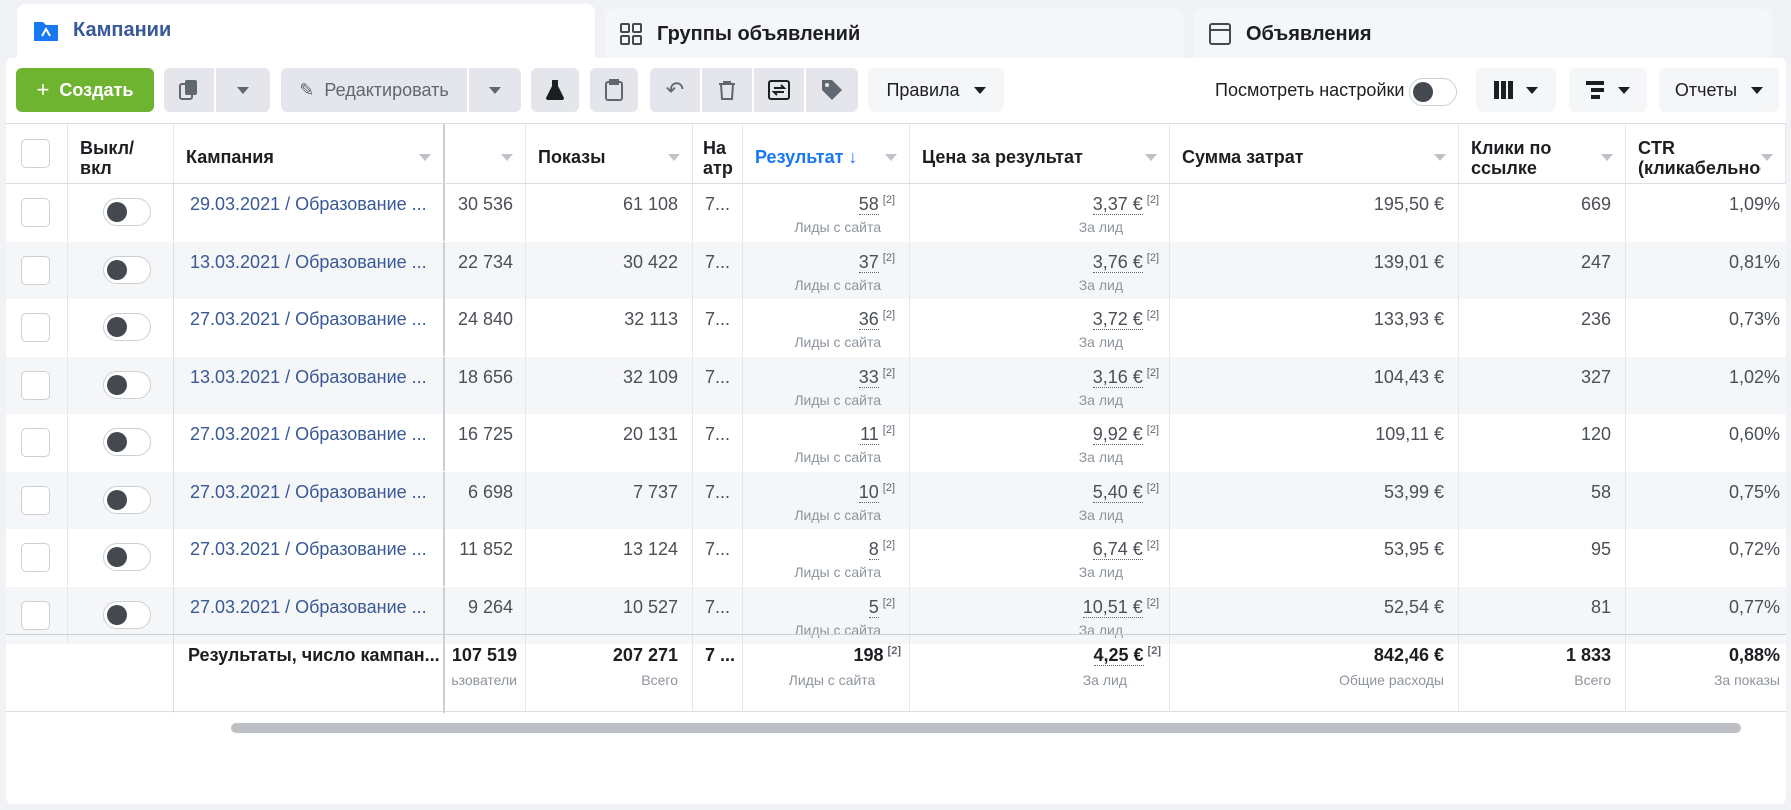  What do you see at coordinates (1117, 549) in the screenshot?
I see `cost-value: 6,74 €` at bounding box center [1117, 549].